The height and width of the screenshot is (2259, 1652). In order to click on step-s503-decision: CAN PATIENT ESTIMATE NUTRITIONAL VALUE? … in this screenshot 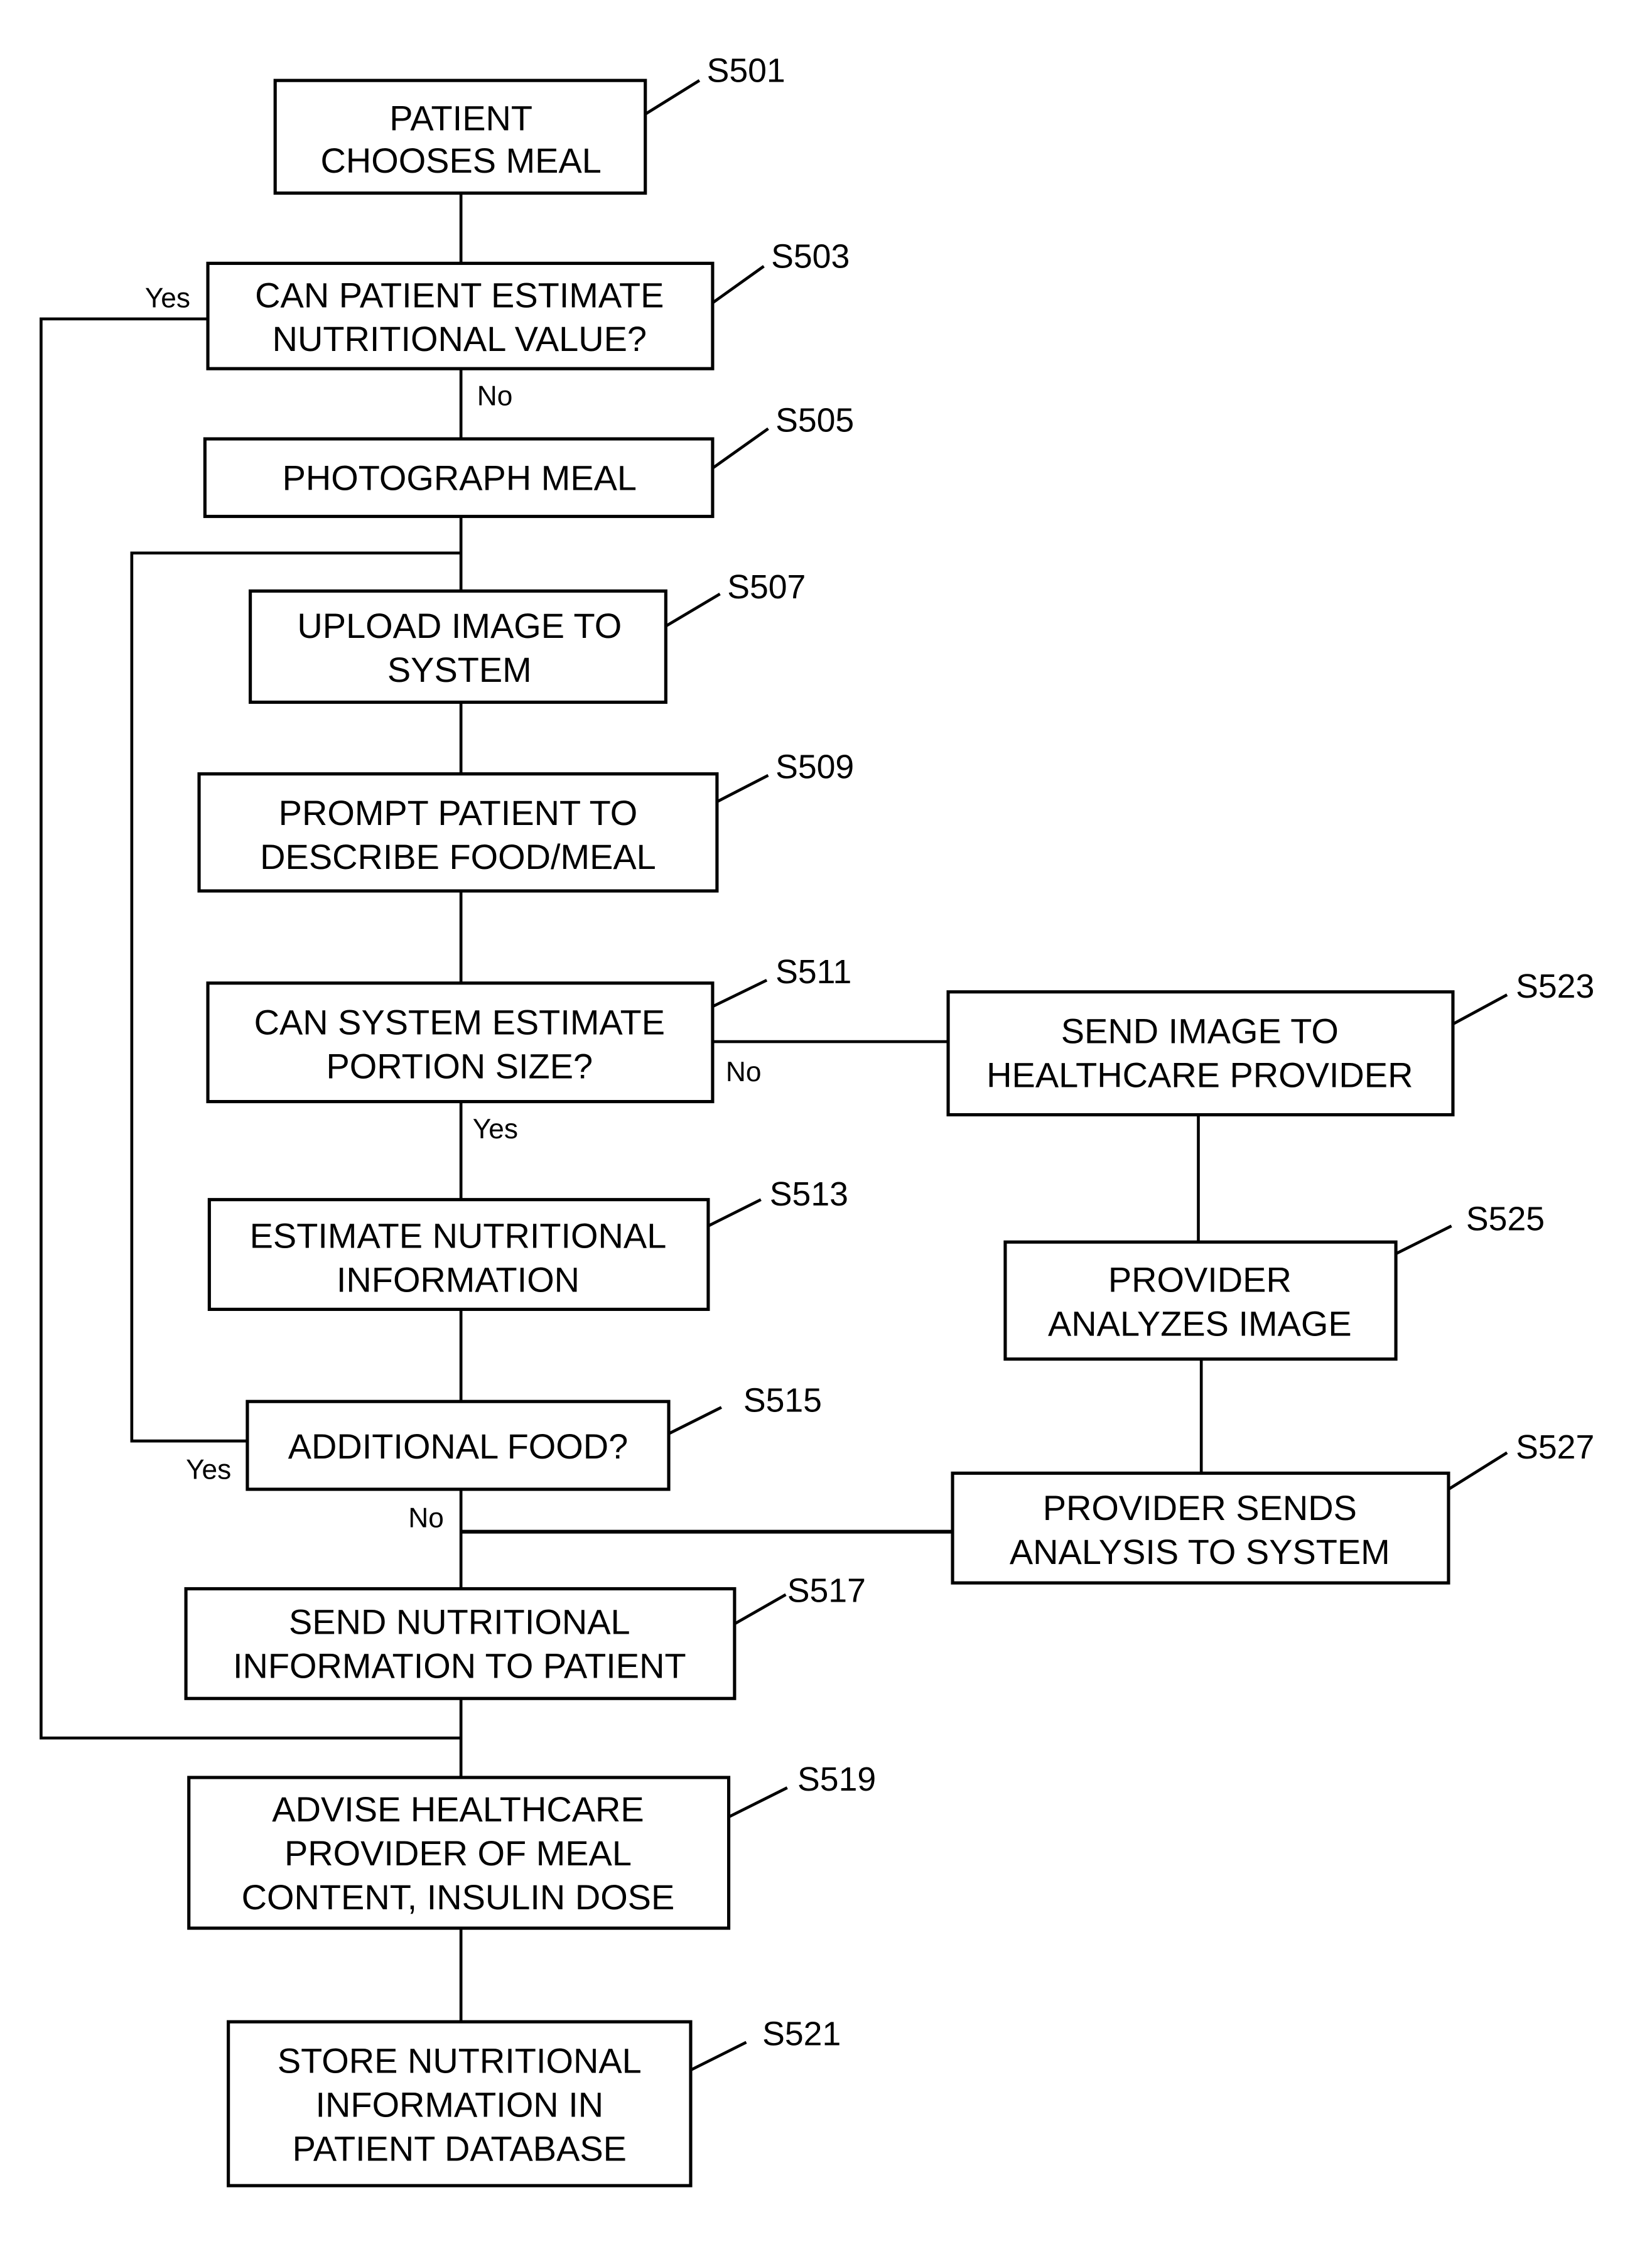, I will do `click(498, 324)`.